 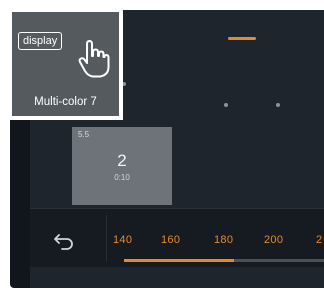 I want to click on scale-label: 140, so click(x=122, y=240).